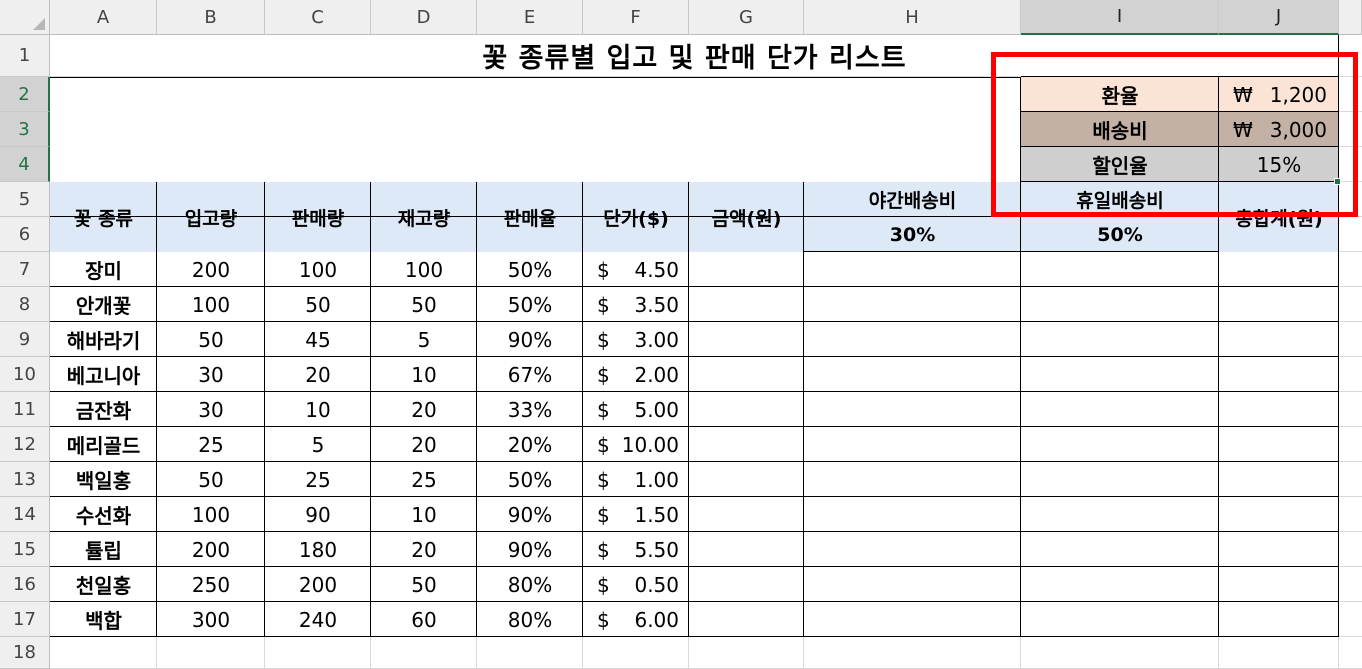  I want to click on stock-qty: 5, so click(424, 339).